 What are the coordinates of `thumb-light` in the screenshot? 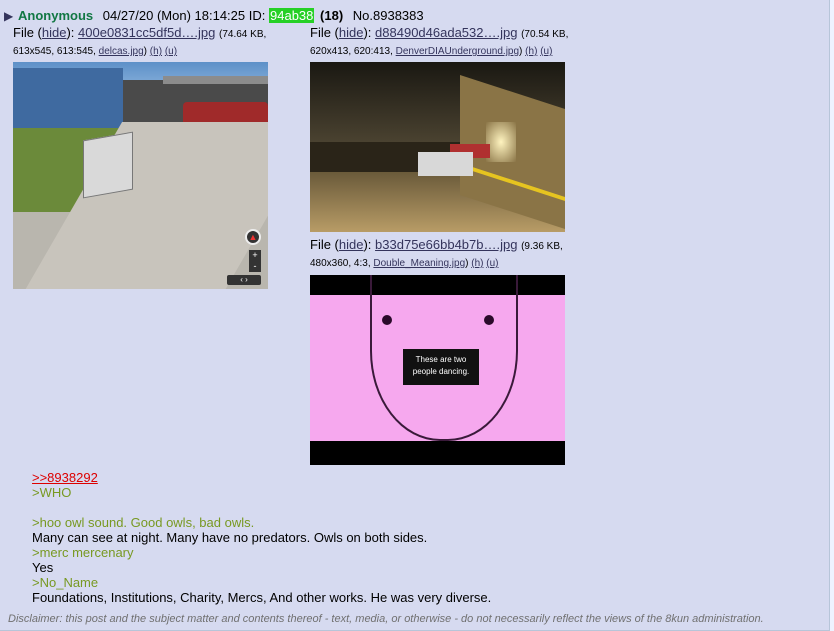 It's located at (501, 142).